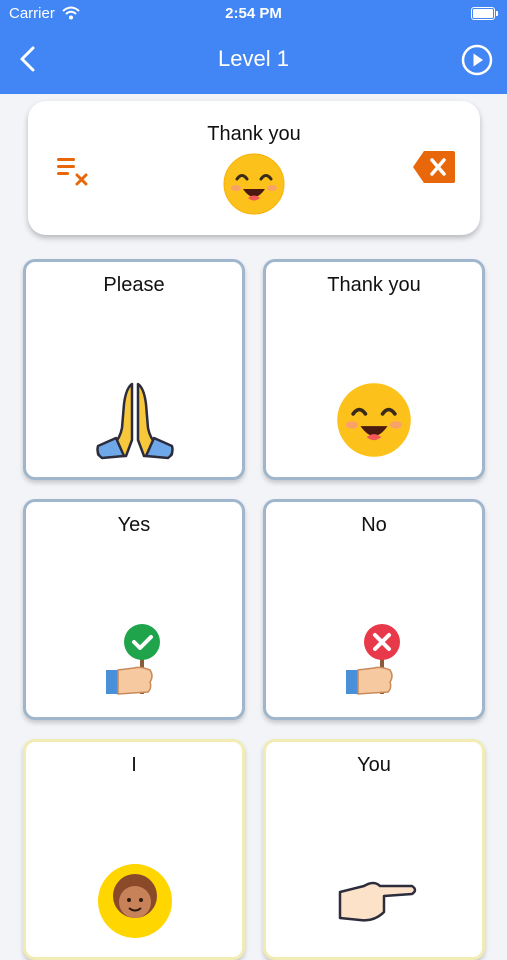 The image size is (507, 960). I want to click on word-card-i: I, so click(134, 849).